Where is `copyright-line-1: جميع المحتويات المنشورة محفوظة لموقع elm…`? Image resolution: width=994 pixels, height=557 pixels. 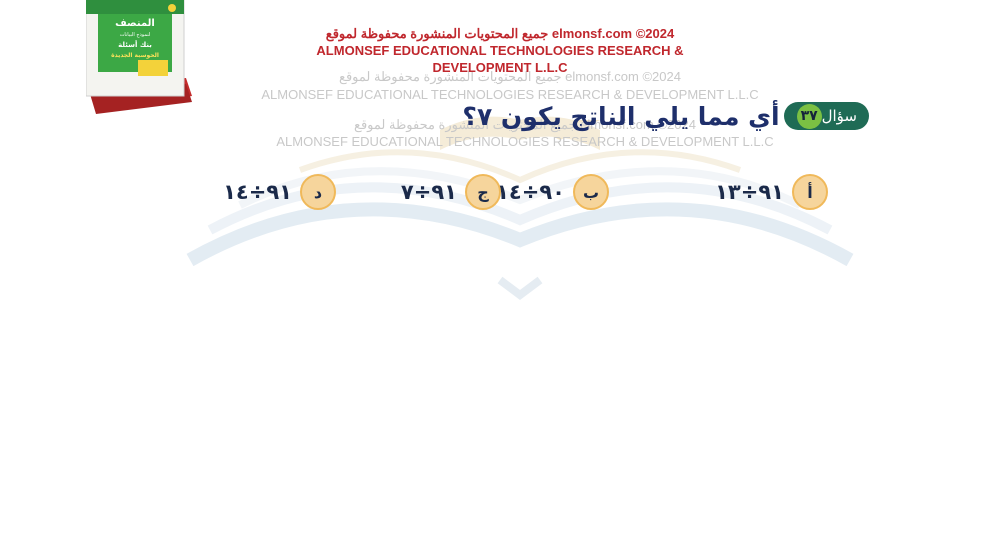
copyright-line-1: جميع المحتويات المنشورة محفوظة لموقع elm… is located at coordinates (500, 33).